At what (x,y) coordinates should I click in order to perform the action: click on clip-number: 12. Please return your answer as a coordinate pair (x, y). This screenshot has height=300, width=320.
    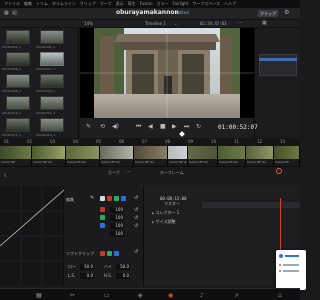
    Looking at the image, I should click on (260, 141).